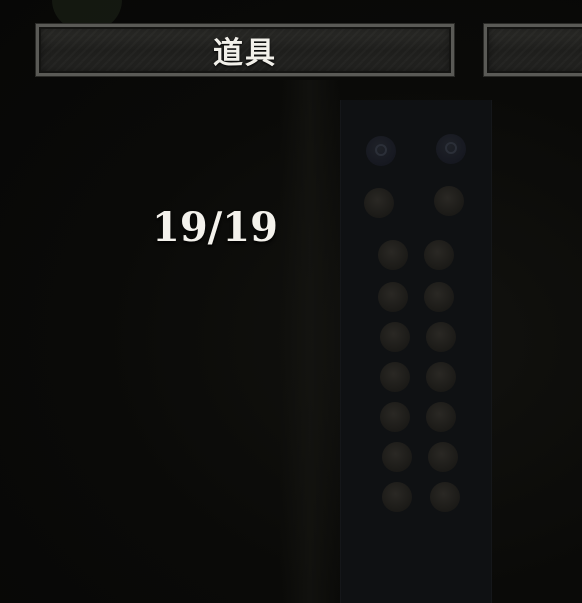 The width and height of the screenshot is (582, 603). What do you see at coordinates (245, 53) in the screenshot?
I see `tab-items-label: 道具` at bounding box center [245, 53].